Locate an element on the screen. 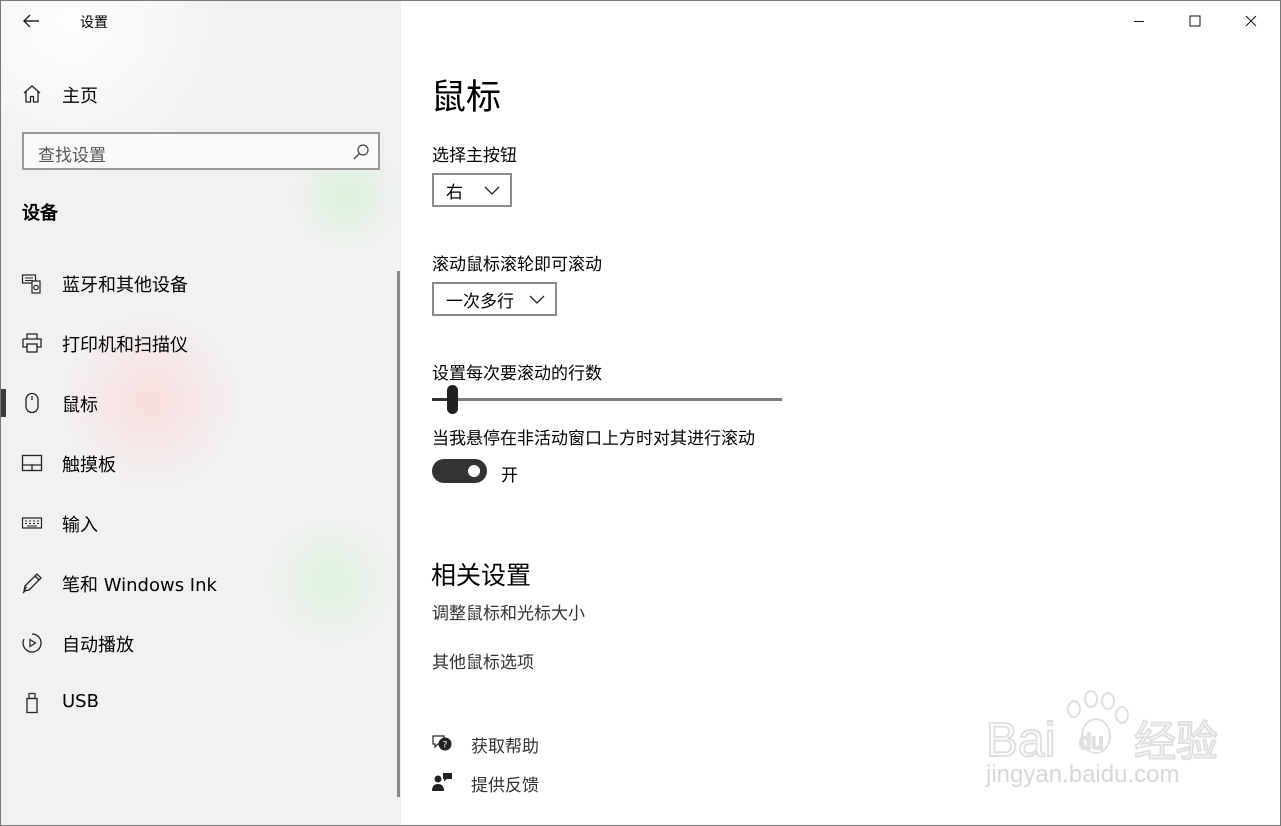  minimize-icon is located at coordinates (1139, 21).